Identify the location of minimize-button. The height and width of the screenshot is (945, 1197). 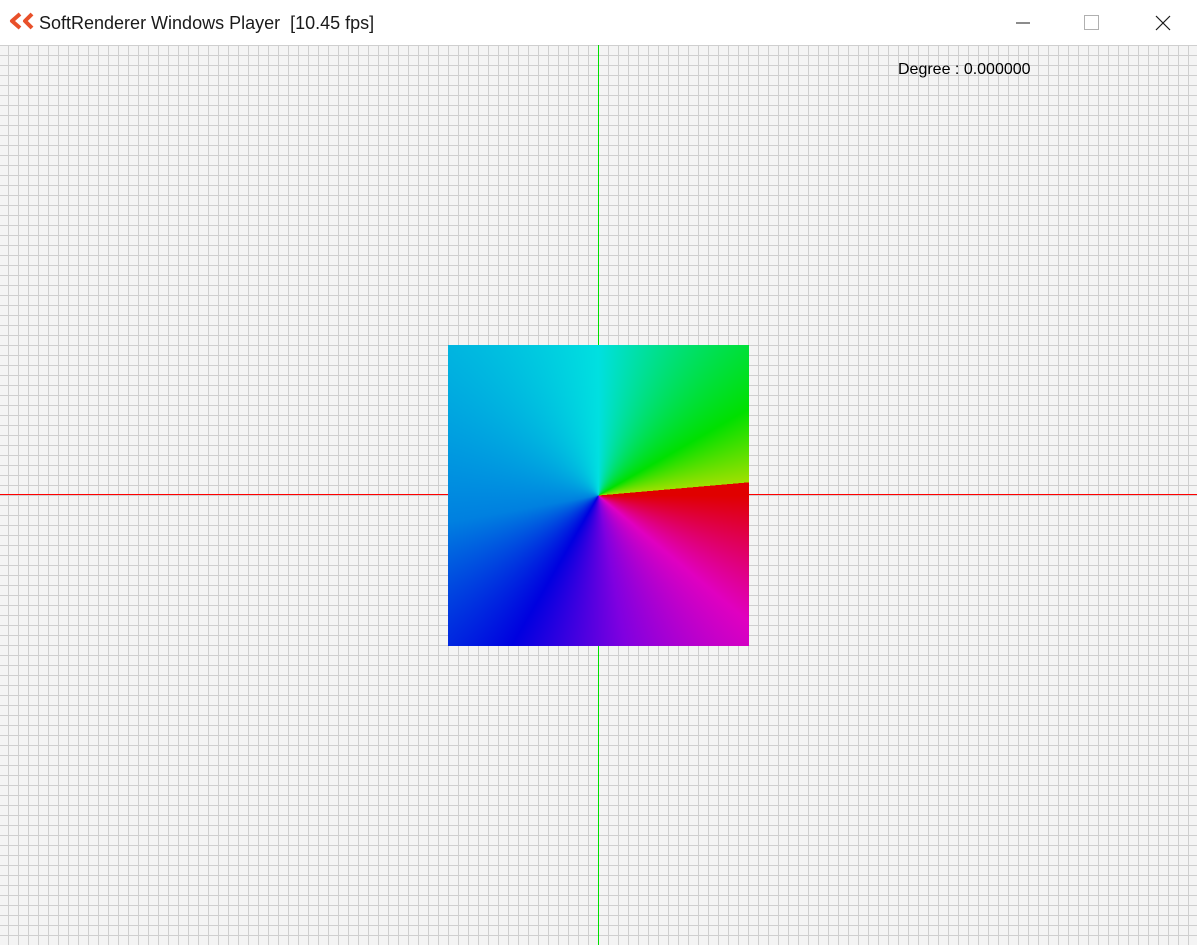
(1023, 22).